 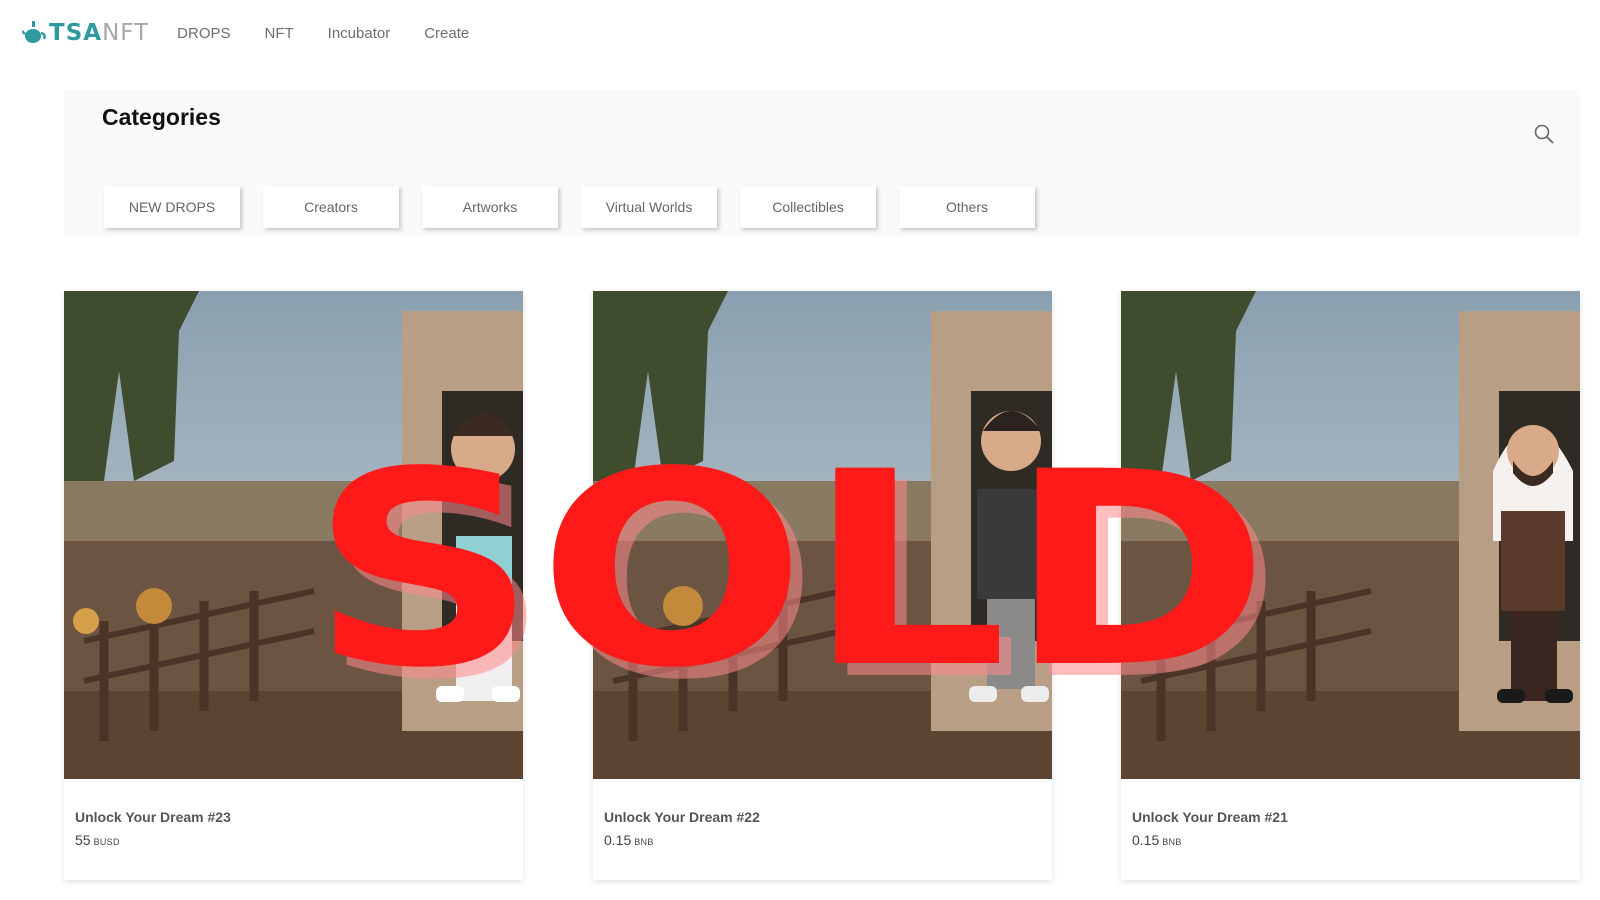 I want to click on nav-drops: DROPS, so click(x=203, y=33).